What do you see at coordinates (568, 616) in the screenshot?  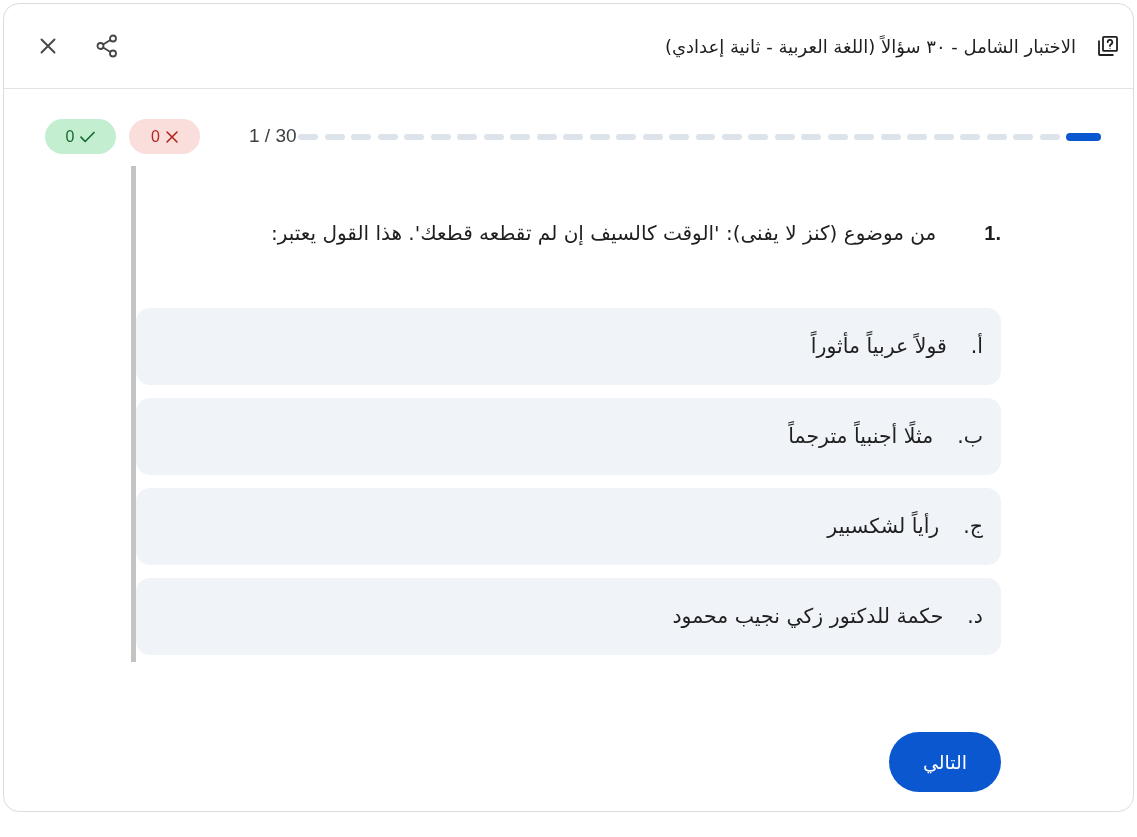 I see `answer-option: د. حكمة للدكتور زكي نجيب محمود` at bounding box center [568, 616].